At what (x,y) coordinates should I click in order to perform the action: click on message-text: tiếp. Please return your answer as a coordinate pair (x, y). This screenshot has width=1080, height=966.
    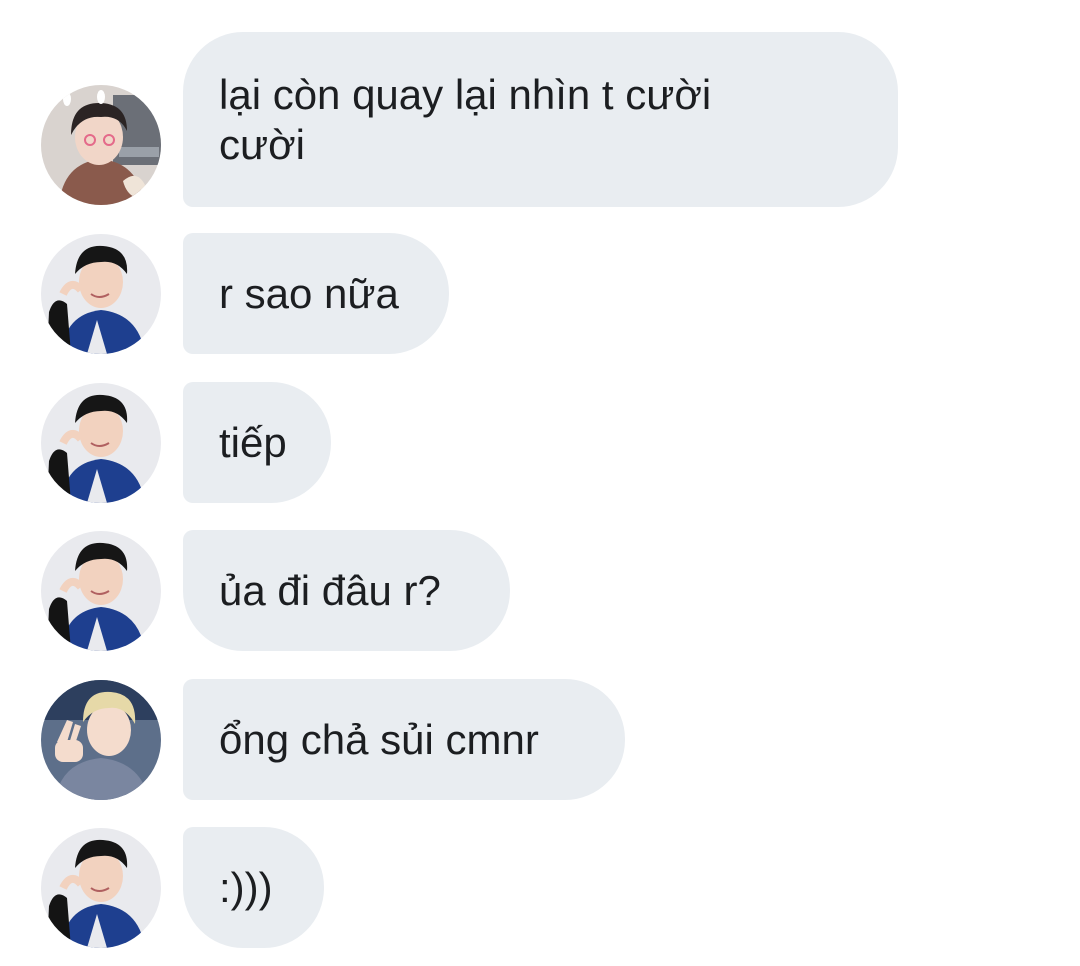
    Looking at the image, I should click on (253, 442).